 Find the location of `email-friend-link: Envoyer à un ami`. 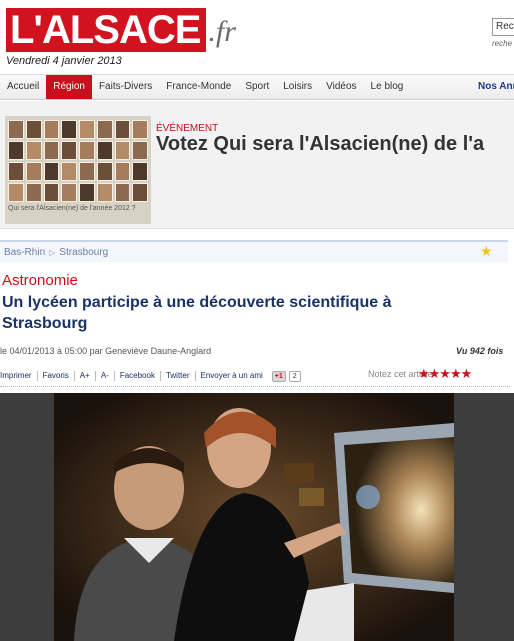

email-friend-link: Envoyer à un ami is located at coordinates (232, 376).